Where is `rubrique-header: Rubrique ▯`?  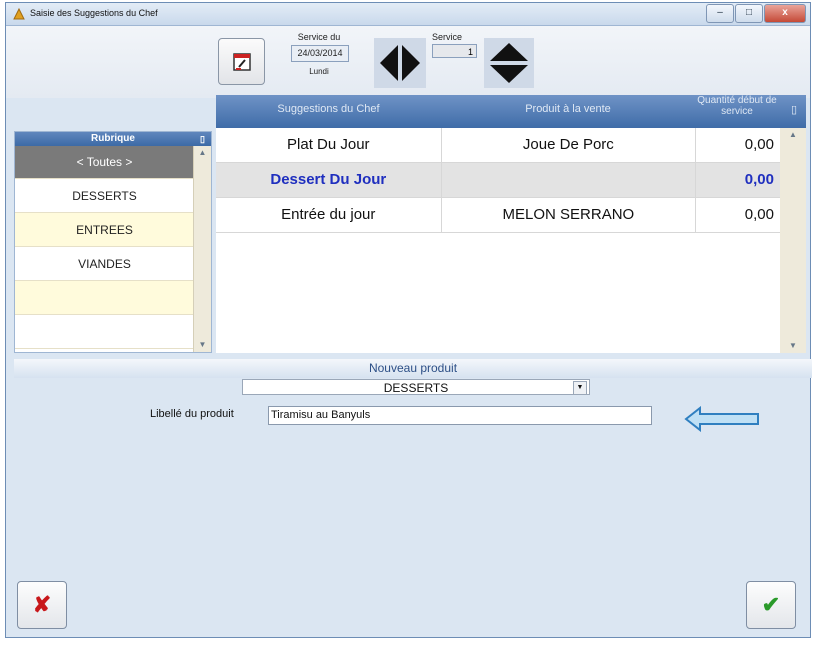 rubrique-header: Rubrique ▯ is located at coordinates (113, 139).